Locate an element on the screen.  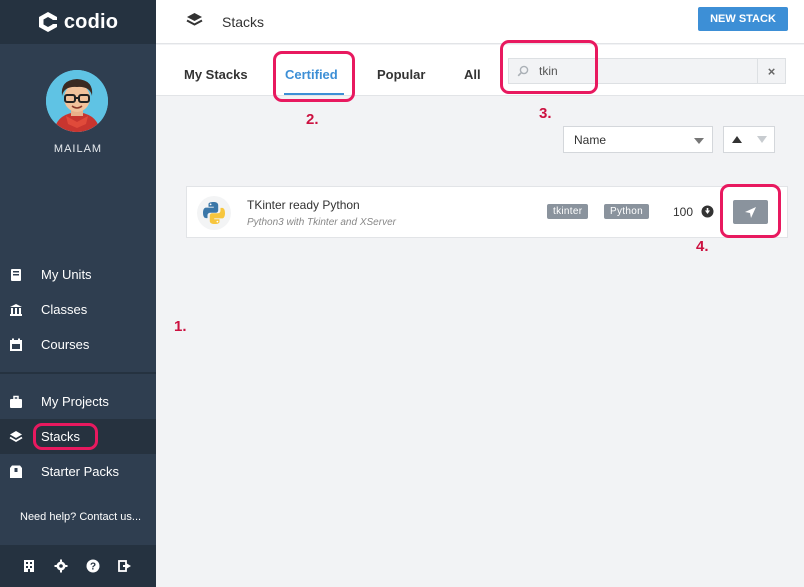
search-input is located at coordinates (639, 71).